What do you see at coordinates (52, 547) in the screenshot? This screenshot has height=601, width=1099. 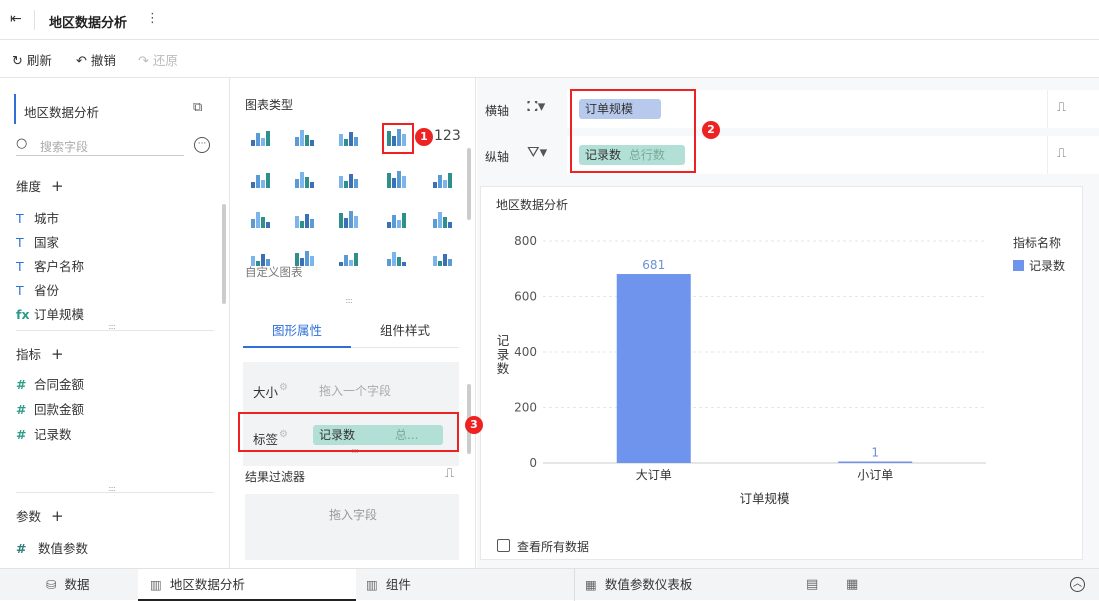 I see `param-item: # 数值参数` at bounding box center [52, 547].